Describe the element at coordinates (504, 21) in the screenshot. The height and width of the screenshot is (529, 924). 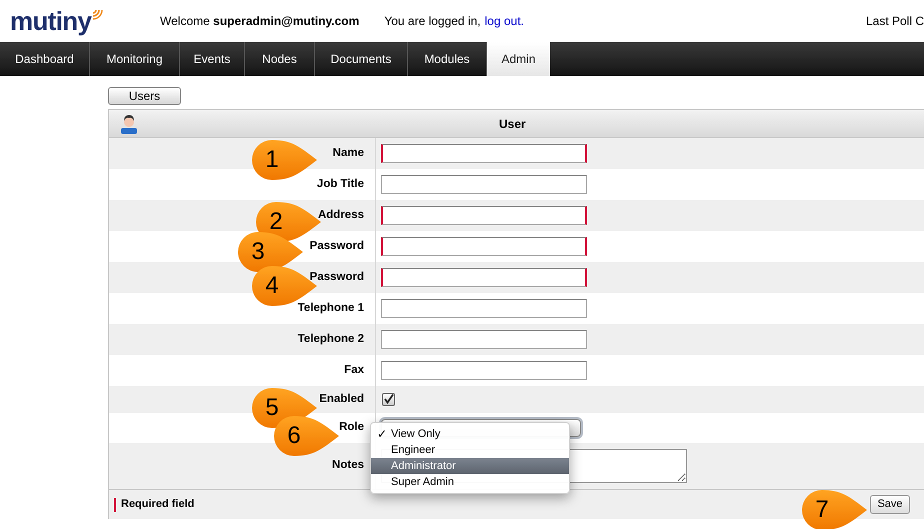
I see `logout-link: log out.` at that location.